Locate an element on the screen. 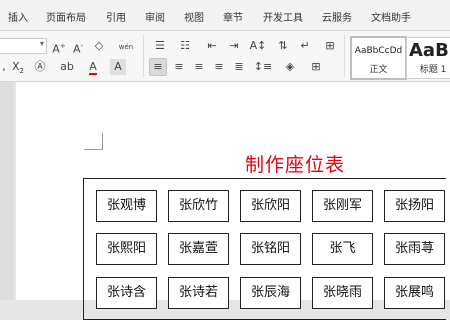 The width and height of the screenshot is (450, 320). align-right-icon: ≡ is located at coordinates (199, 67).